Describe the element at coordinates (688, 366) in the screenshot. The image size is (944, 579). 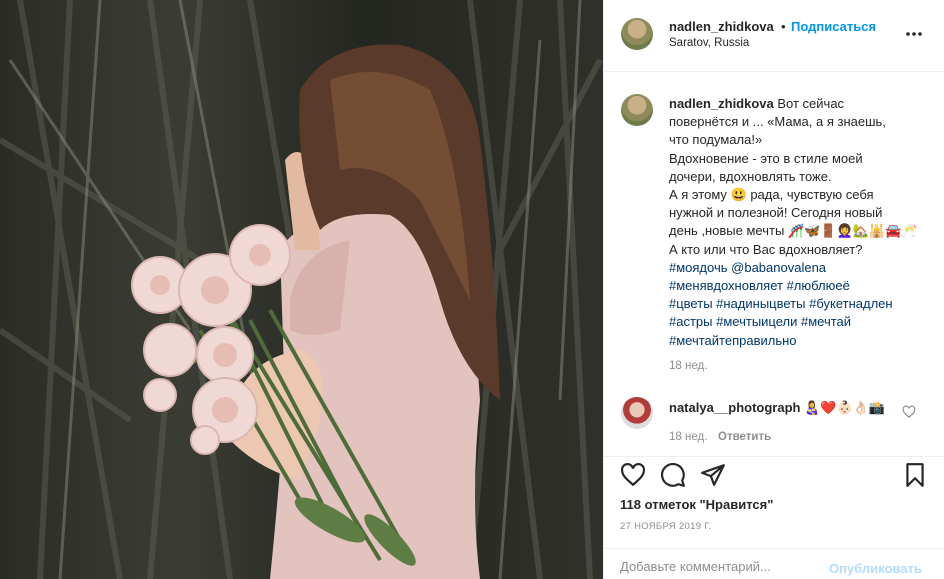
I see `caption-time: 18 нед.` at that location.